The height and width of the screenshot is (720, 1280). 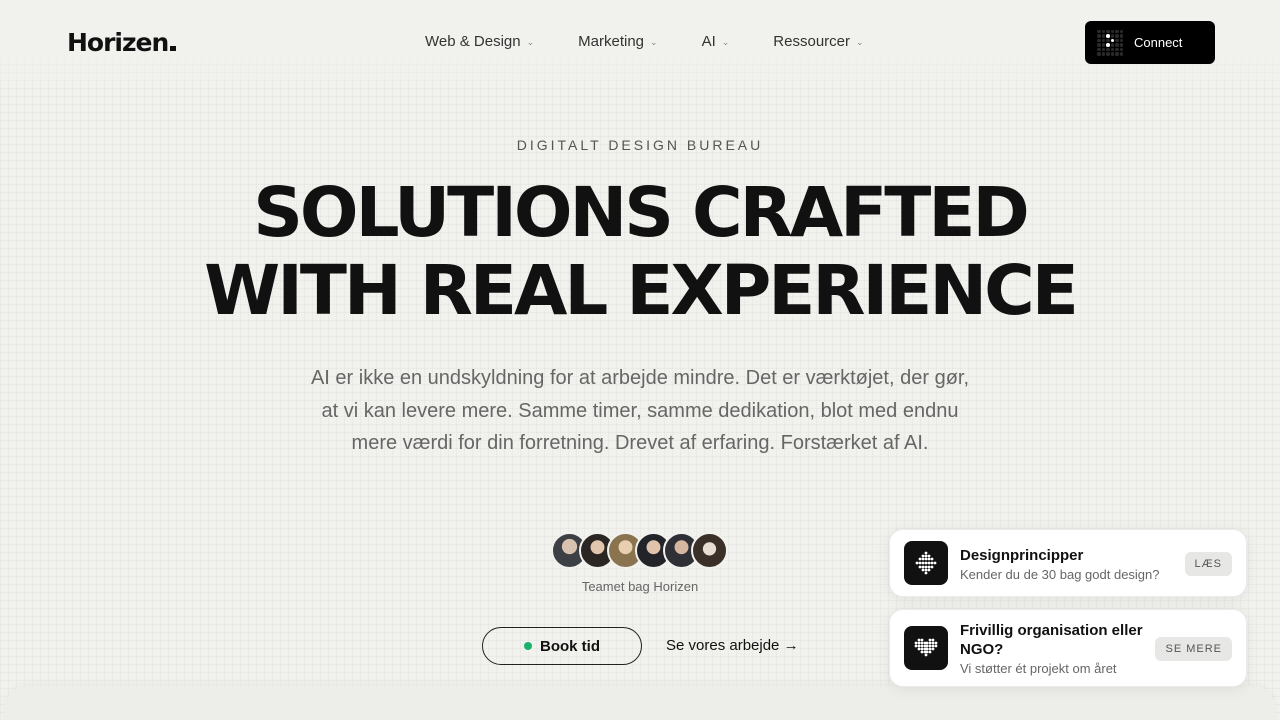 What do you see at coordinates (732, 645) in the screenshot?
I see `see-work-link: Se vores arbejde →` at bounding box center [732, 645].